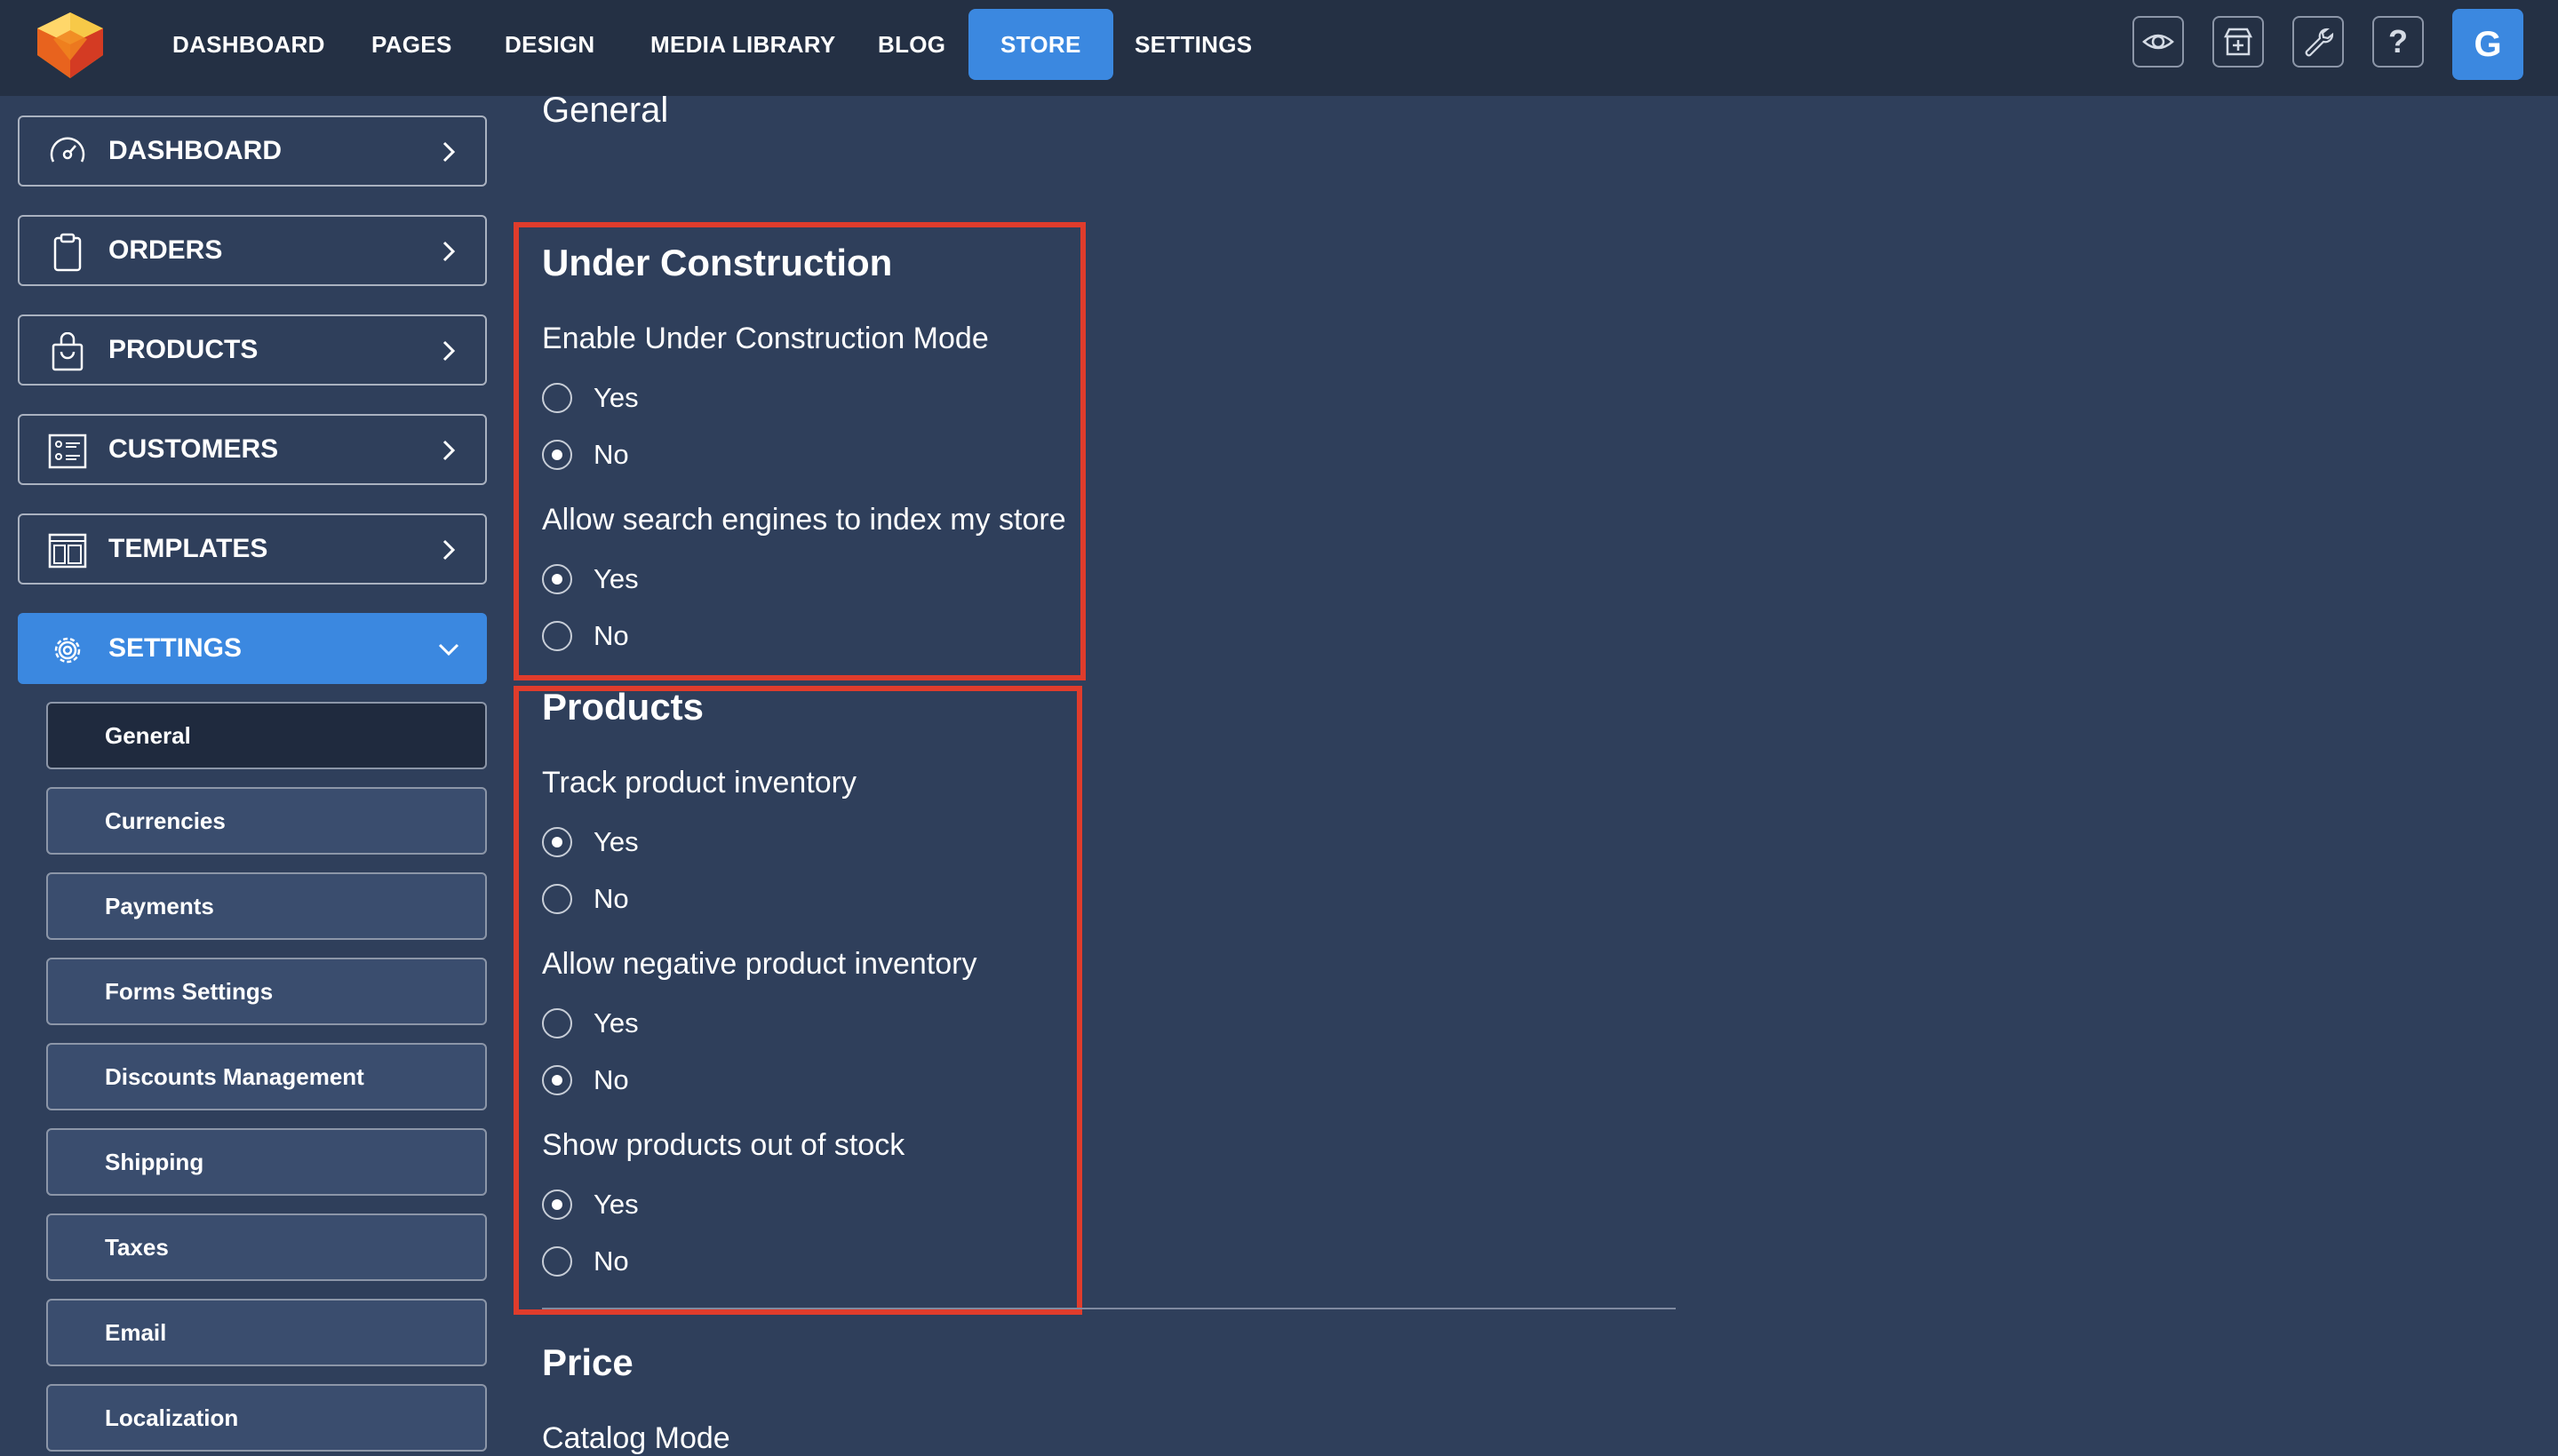 The image size is (2558, 1456). What do you see at coordinates (70, 44) in the screenshot?
I see `logo-icon` at bounding box center [70, 44].